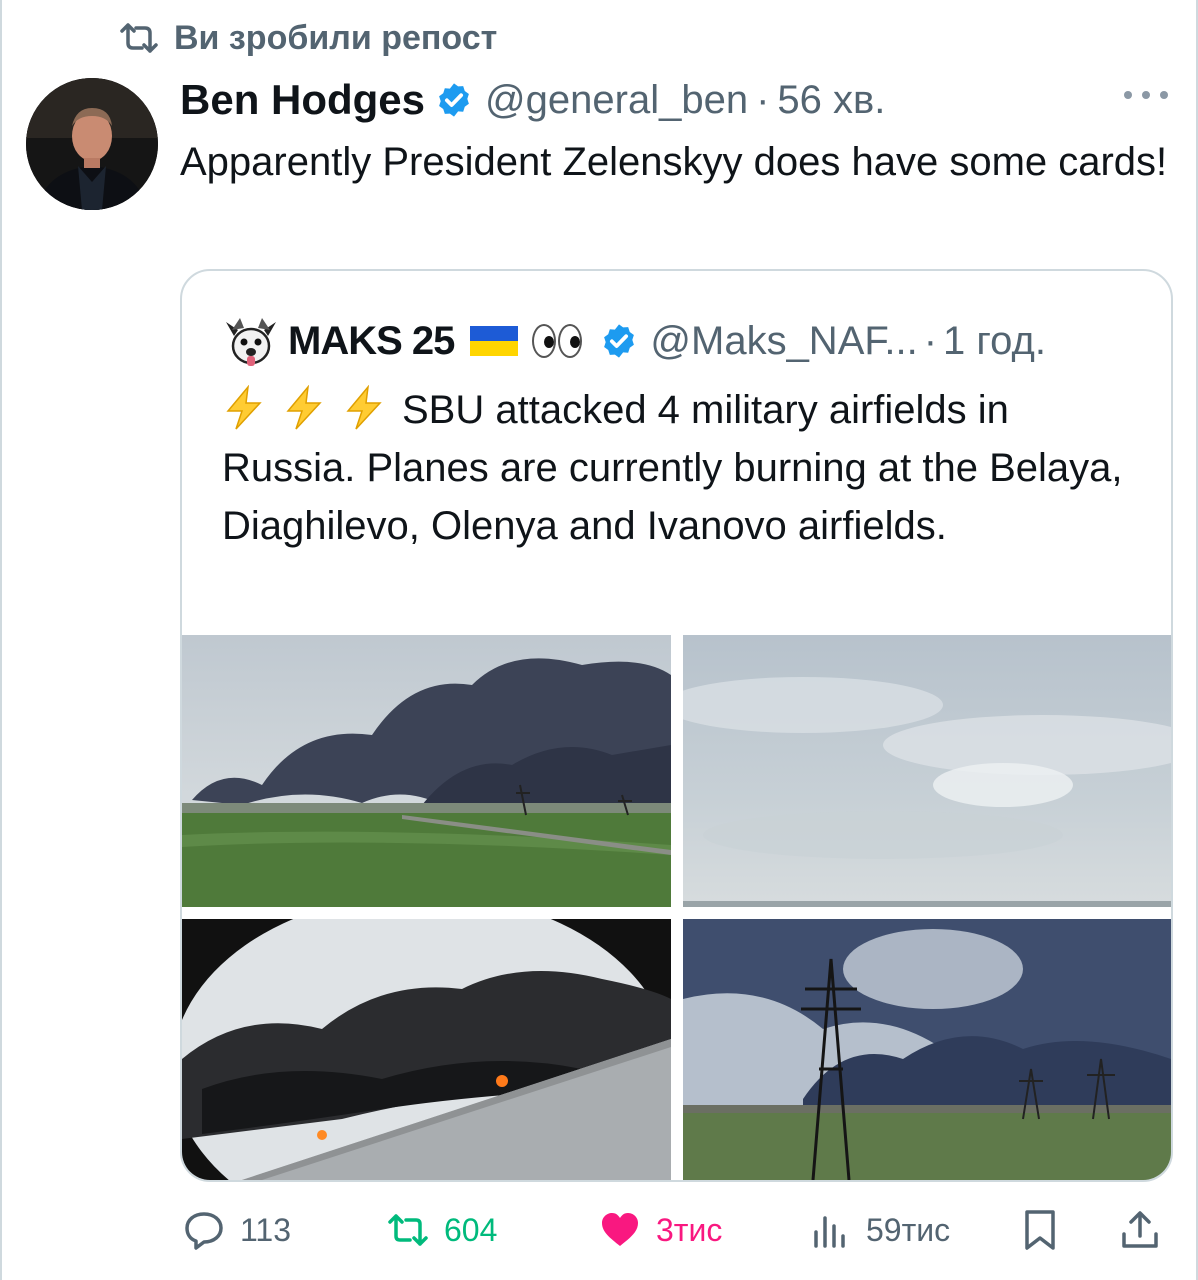 The image size is (1198, 1280). I want to click on quoted-tweet-header: MAKS 25 @Maks_NAF... · 1 год., so click(634, 341).